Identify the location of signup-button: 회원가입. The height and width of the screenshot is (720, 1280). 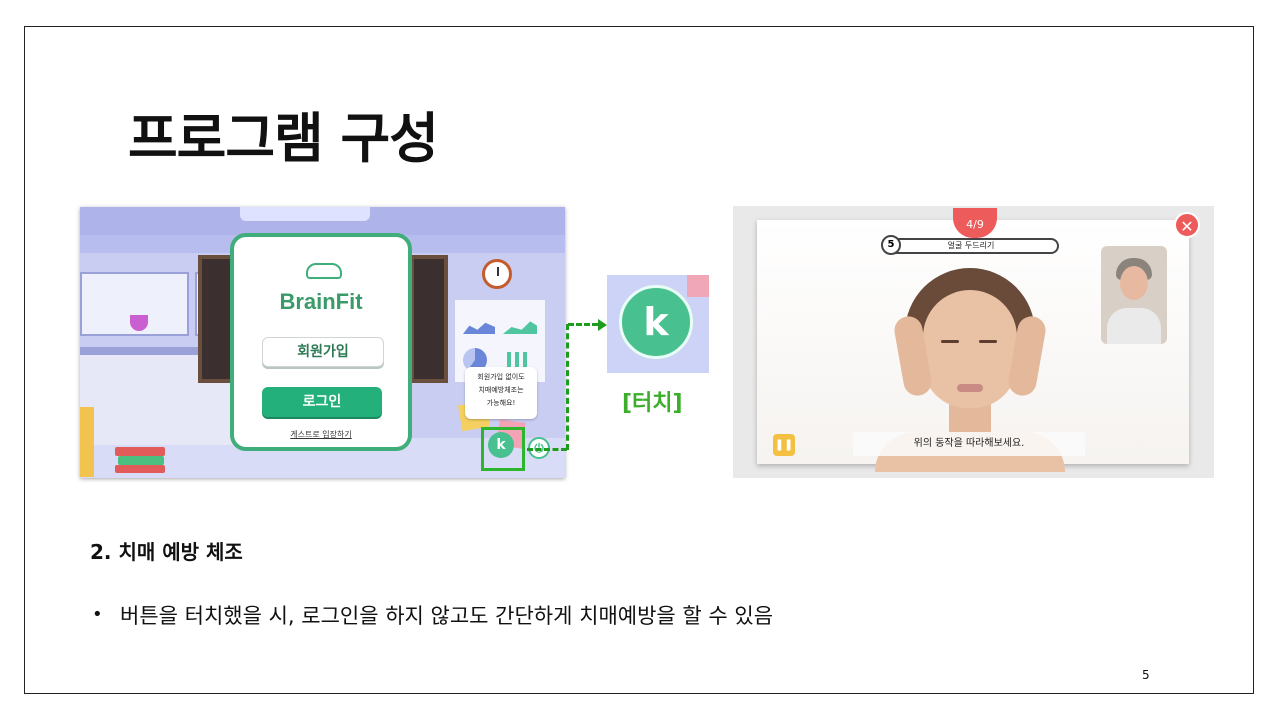
(323, 352).